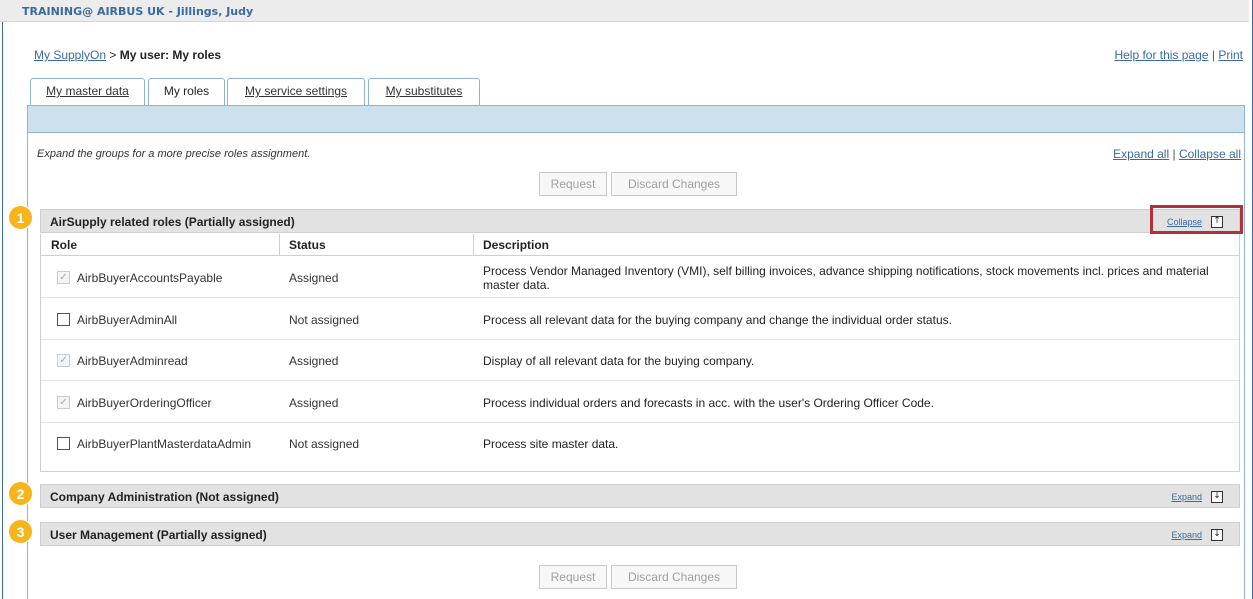 Image resolution: width=1253 pixels, height=599 pixels. I want to click on role-name: AirbBuyerAdminread, so click(132, 361).